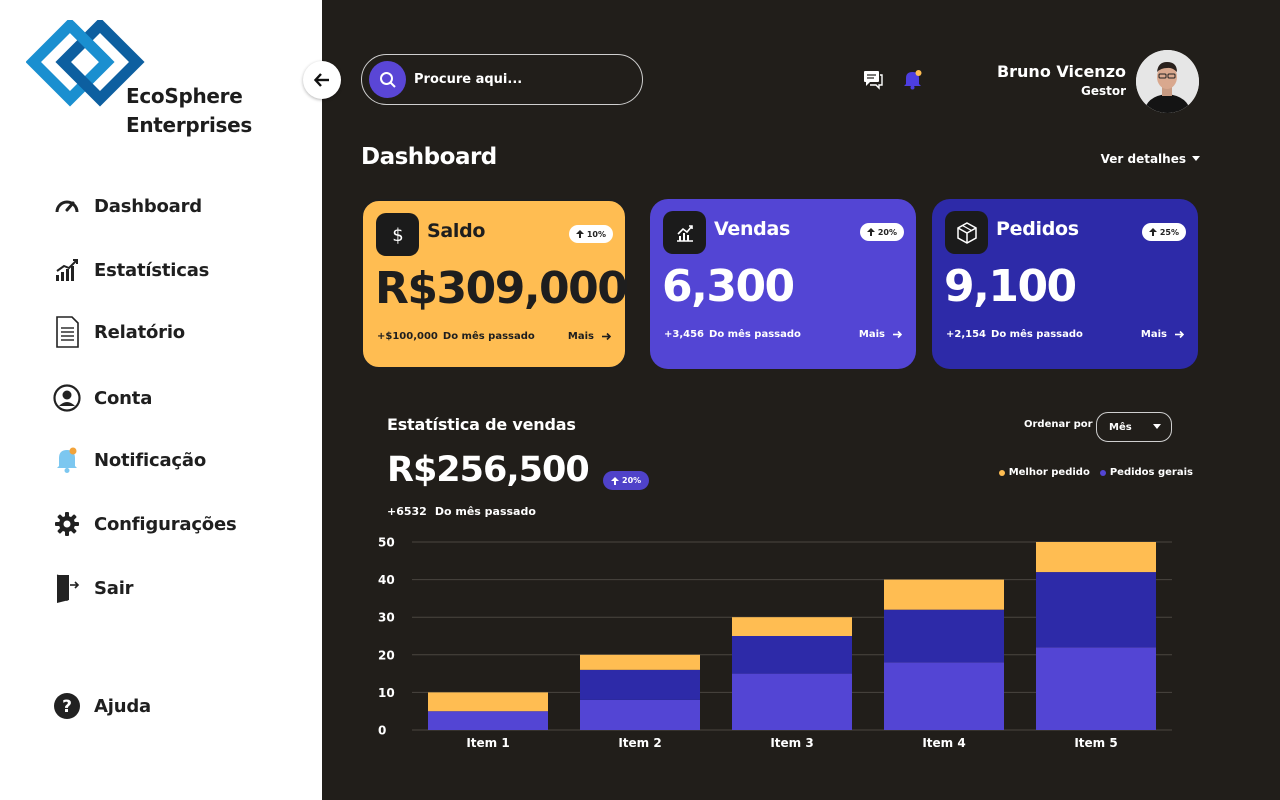 The height and width of the screenshot is (800, 1280). Describe the element at coordinates (615, 480) in the screenshot. I see `arrow-up-icon` at that location.